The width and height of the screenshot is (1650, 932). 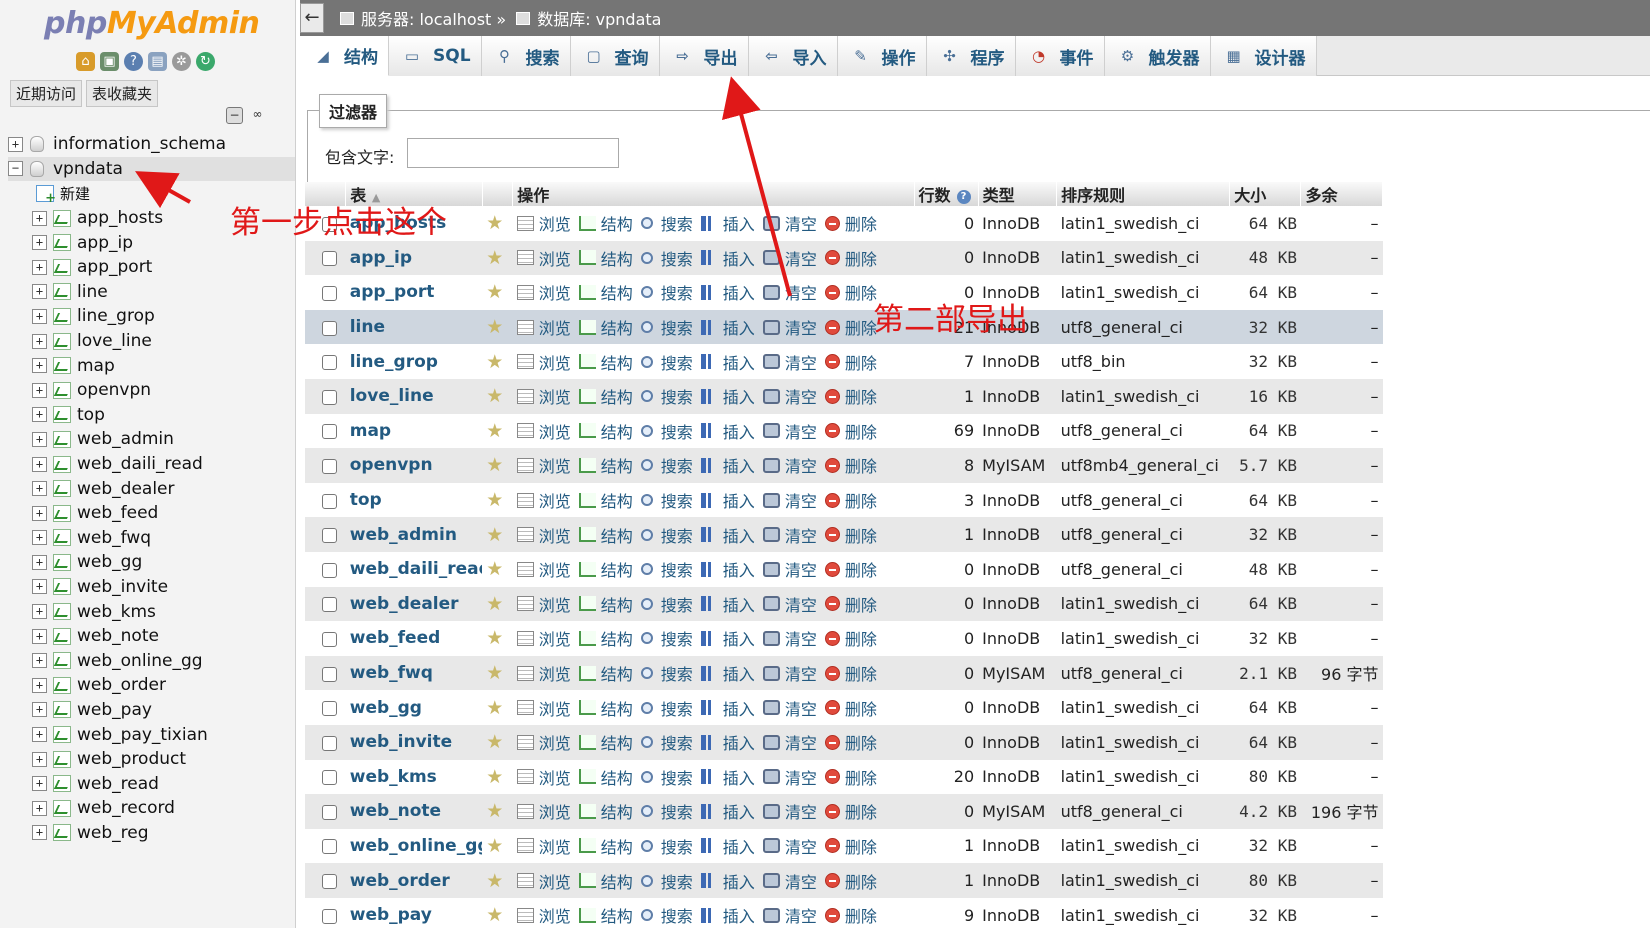 I want to click on table-name-link: web_note, so click(x=395, y=811).